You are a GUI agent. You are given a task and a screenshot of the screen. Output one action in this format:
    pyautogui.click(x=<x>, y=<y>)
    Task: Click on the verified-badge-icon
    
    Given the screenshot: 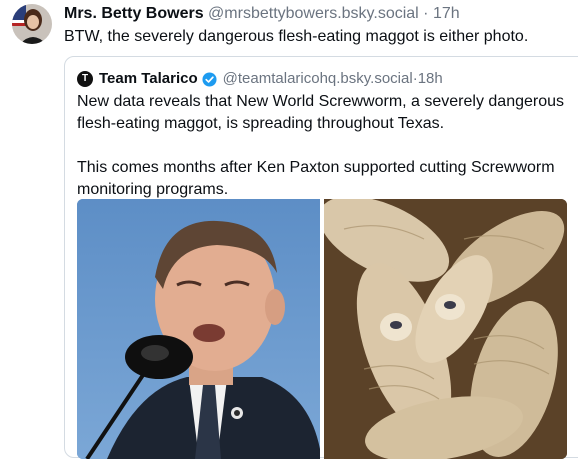 What is the action you would take?
    pyautogui.click(x=209, y=79)
    